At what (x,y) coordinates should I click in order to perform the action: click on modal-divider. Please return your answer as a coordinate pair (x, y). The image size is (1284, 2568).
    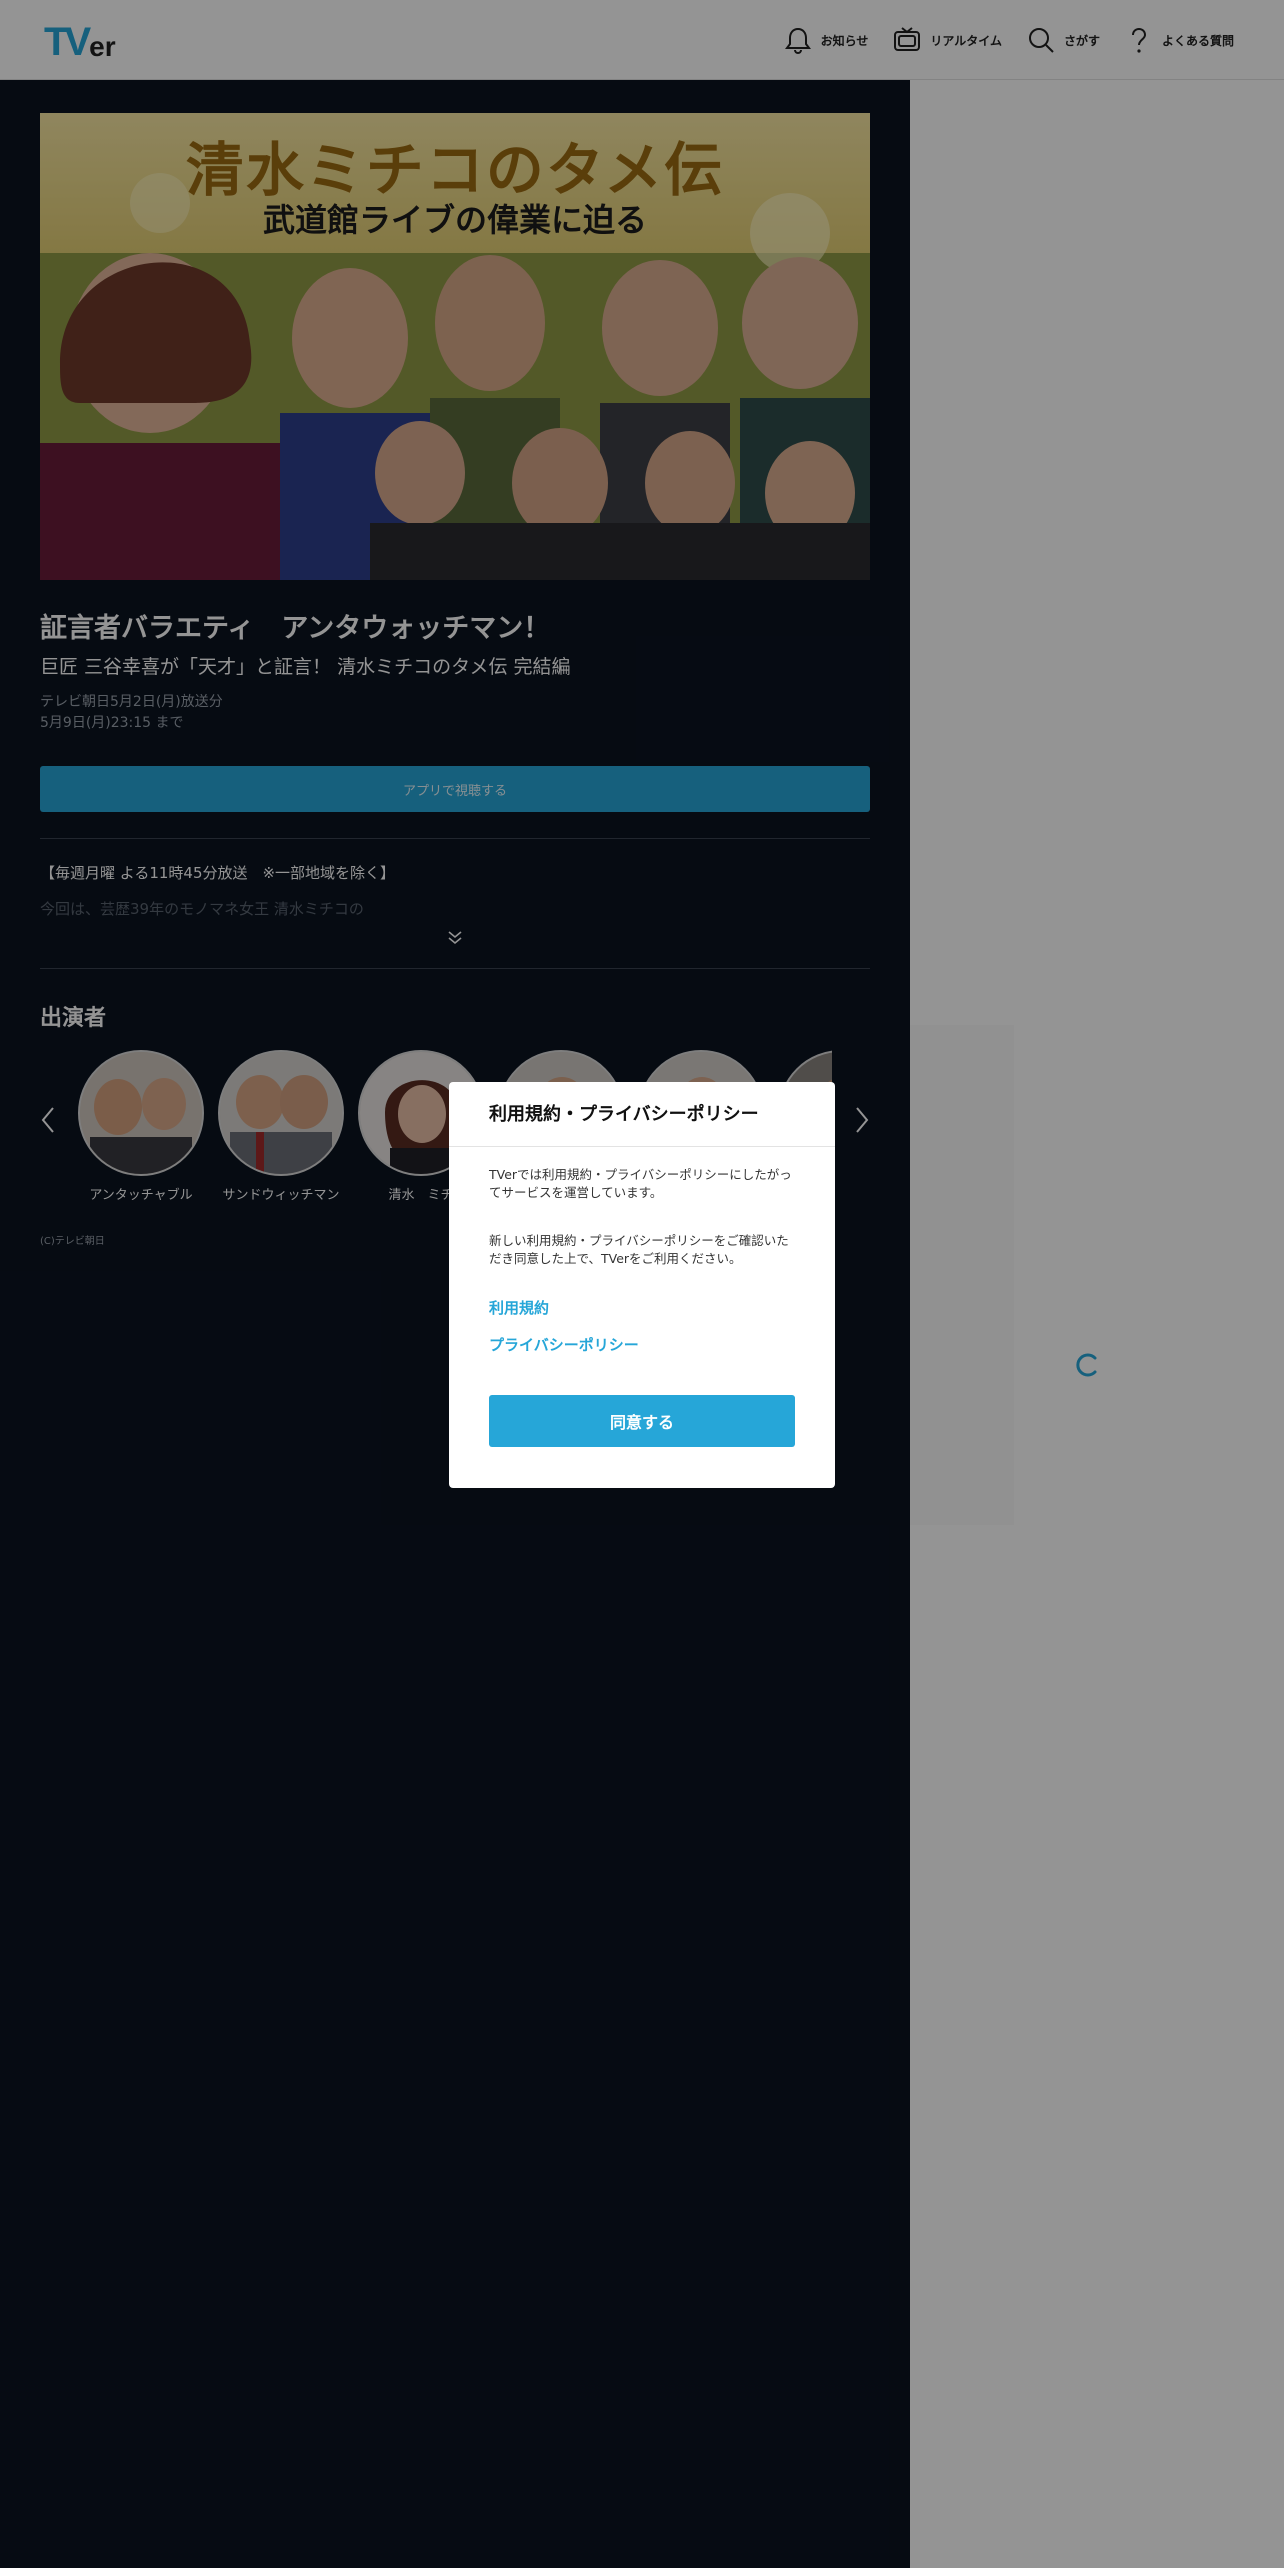
    Looking at the image, I should click on (642, 1146).